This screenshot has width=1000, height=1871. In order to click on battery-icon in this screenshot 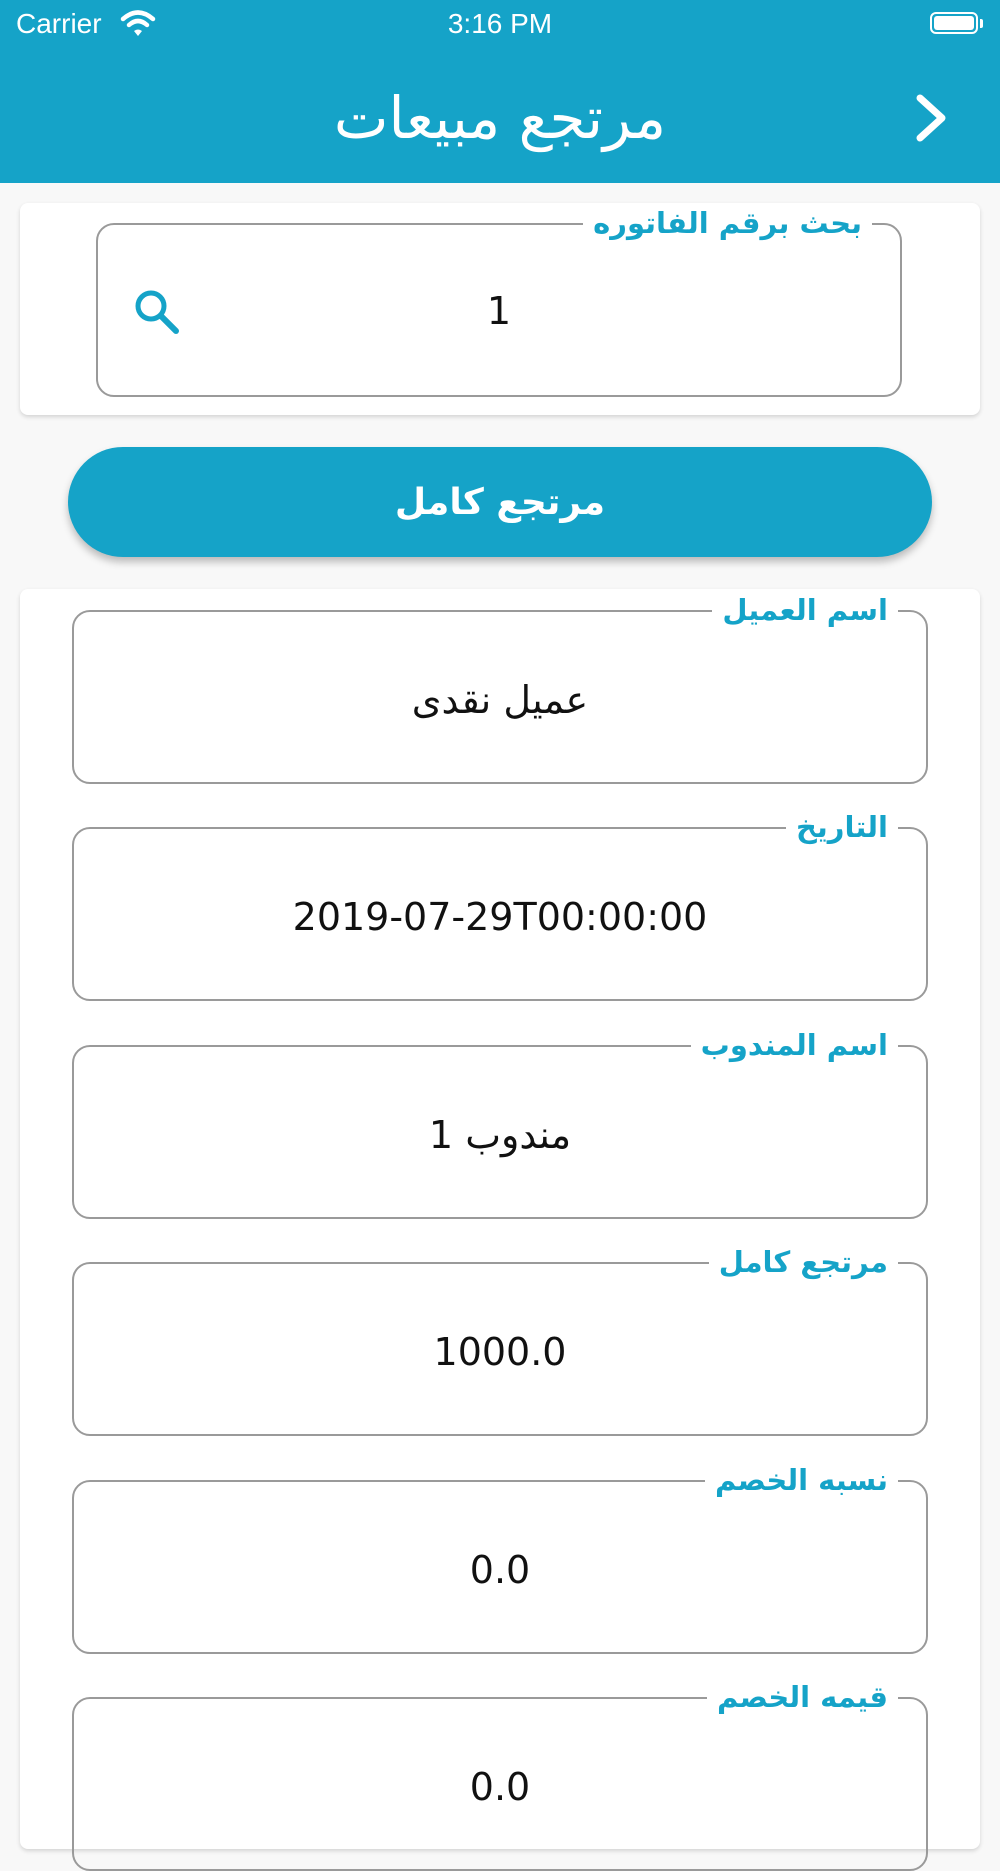, I will do `click(957, 24)`.